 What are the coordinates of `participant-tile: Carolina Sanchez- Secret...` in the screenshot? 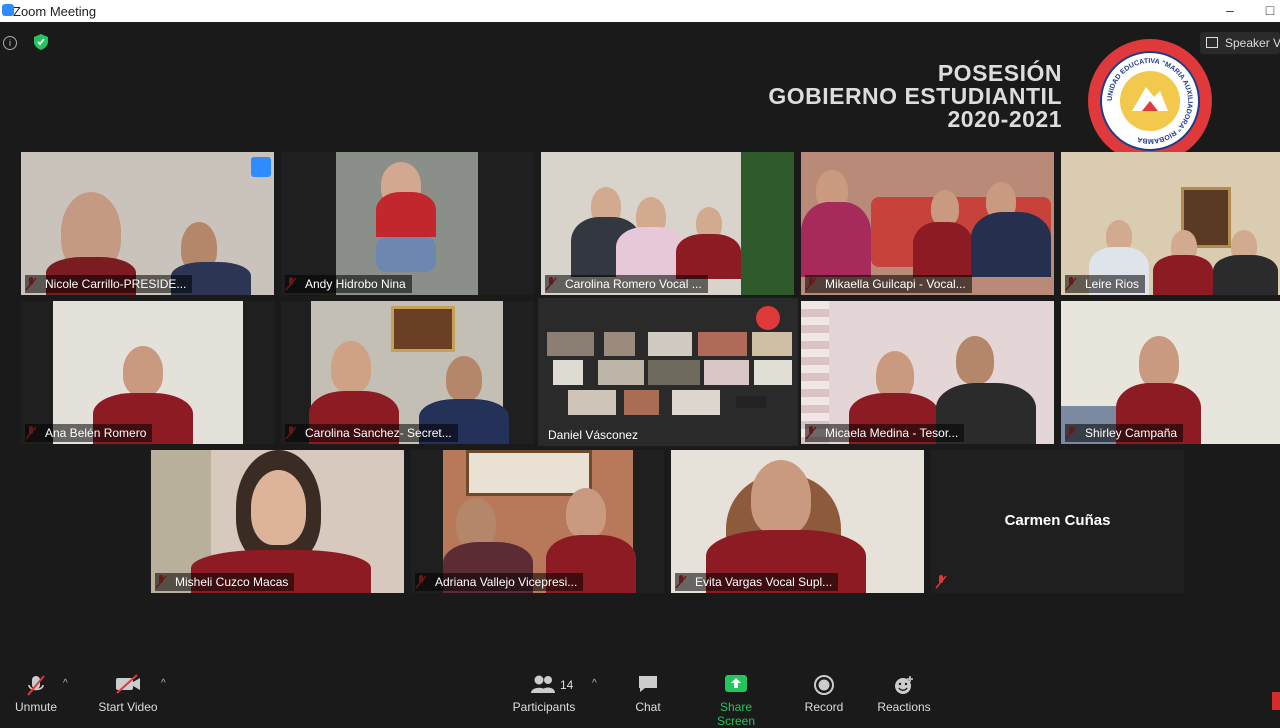 It's located at (407, 372).